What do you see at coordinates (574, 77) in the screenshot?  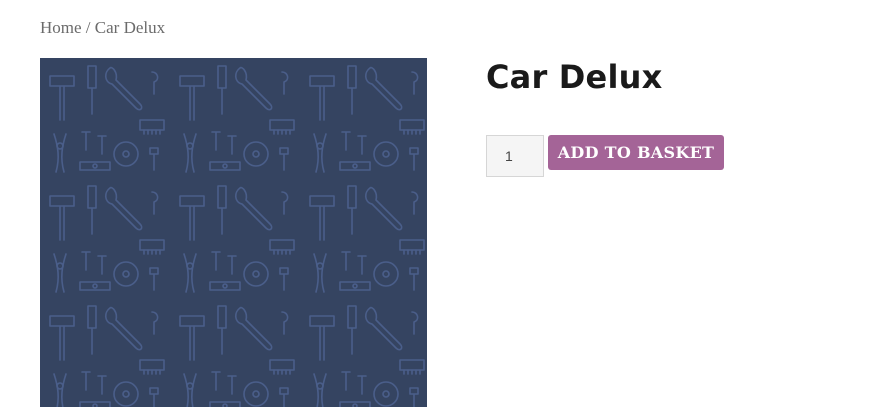 I see `product-title: Car Delux` at bounding box center [574, 77].